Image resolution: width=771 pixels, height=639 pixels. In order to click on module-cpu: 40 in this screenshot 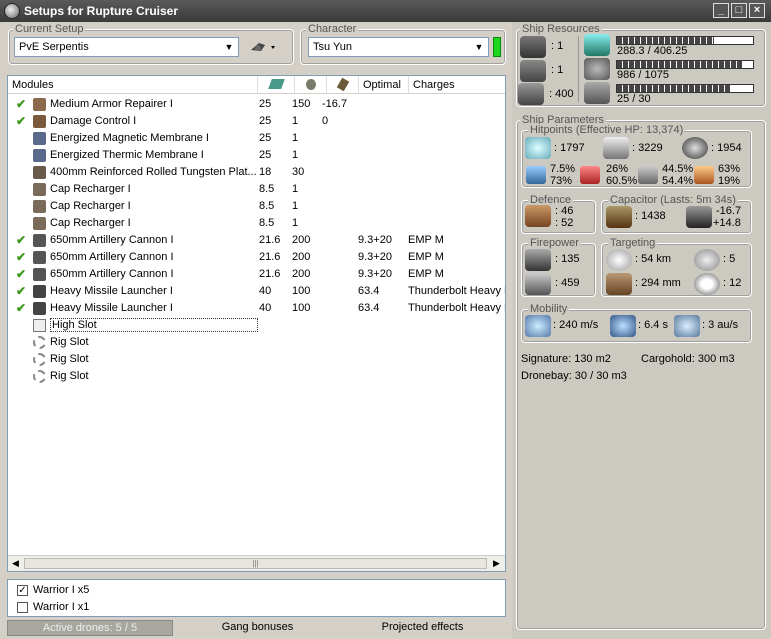, I will do `click(265, 308)`.